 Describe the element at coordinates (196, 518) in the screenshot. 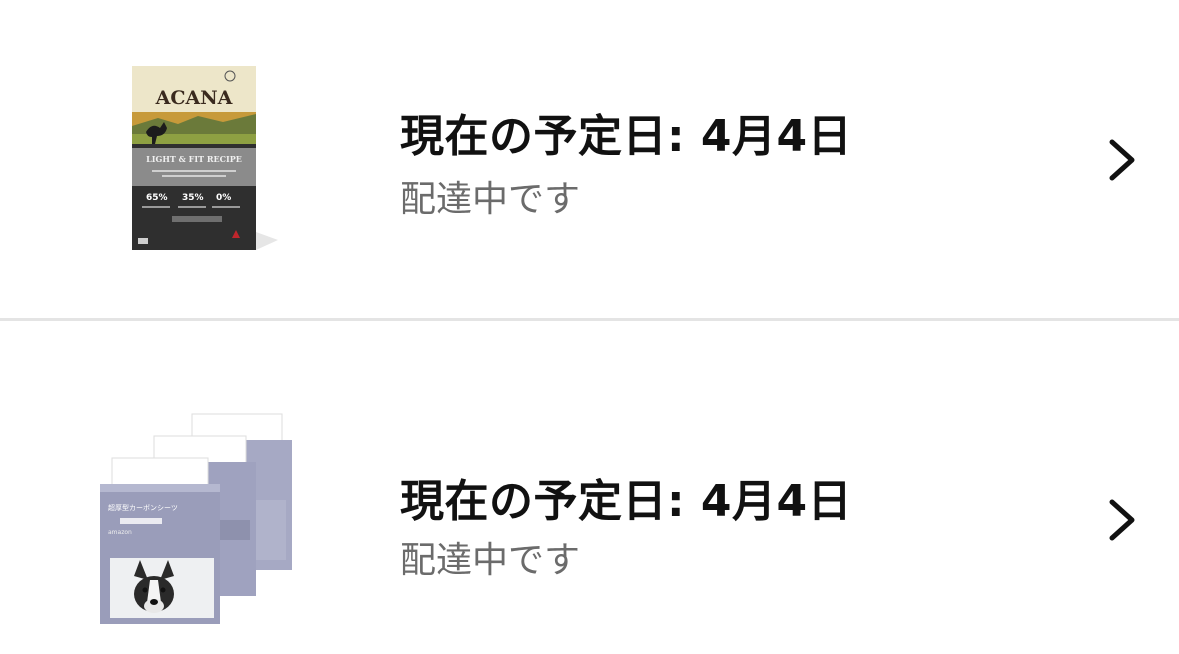

I see `product-image-pet-sheets: 超厚型カーボンシーツ amazon` at that location.